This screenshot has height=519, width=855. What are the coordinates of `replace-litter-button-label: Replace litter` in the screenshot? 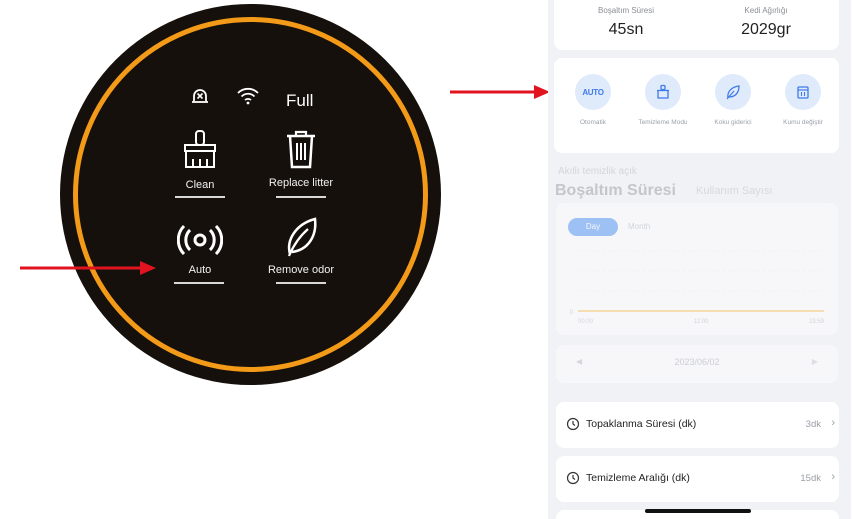 It's located at (301, 183).